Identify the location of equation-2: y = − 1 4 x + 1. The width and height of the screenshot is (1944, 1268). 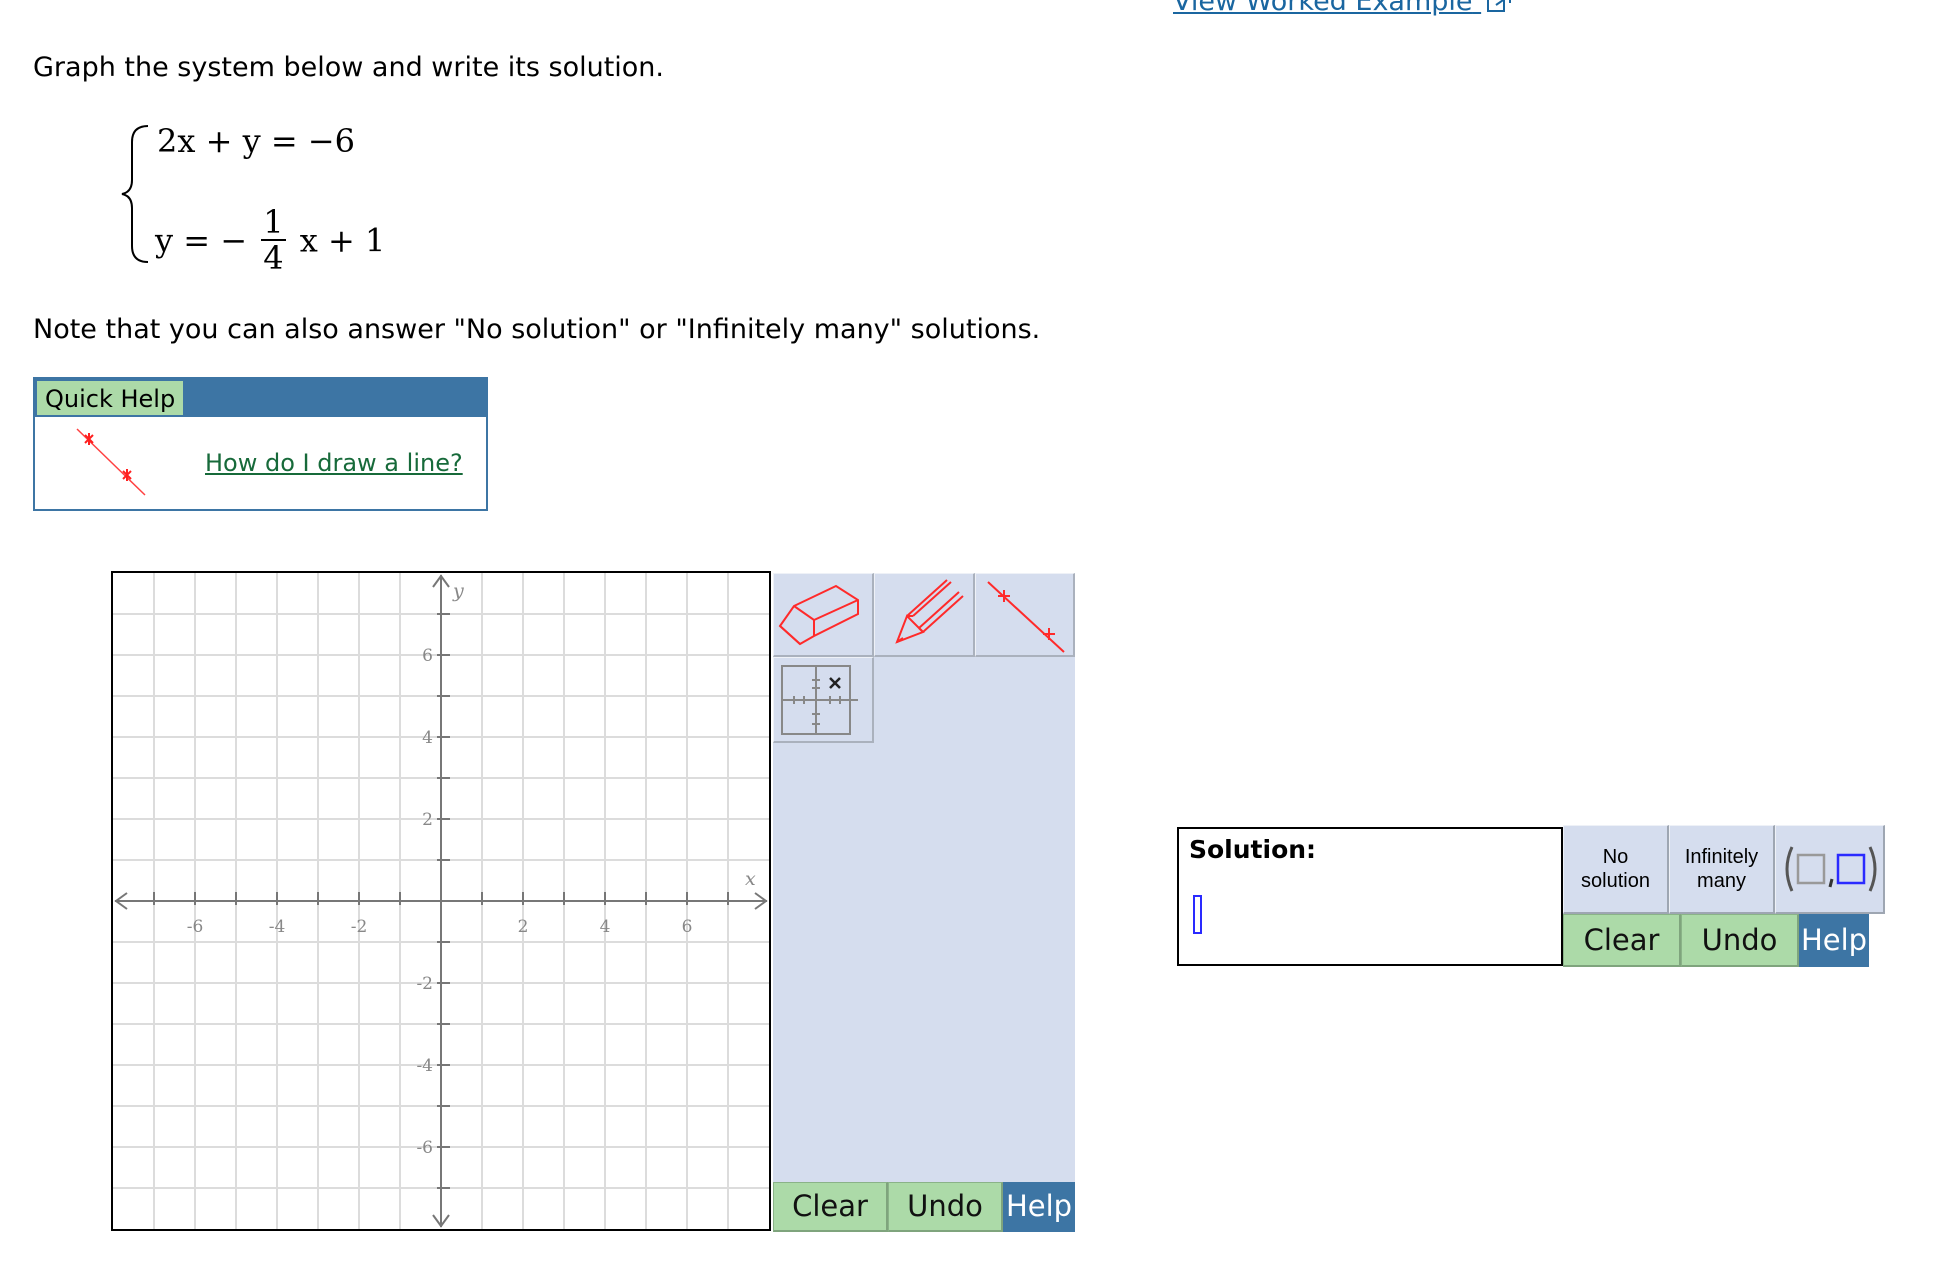
(270, 240).